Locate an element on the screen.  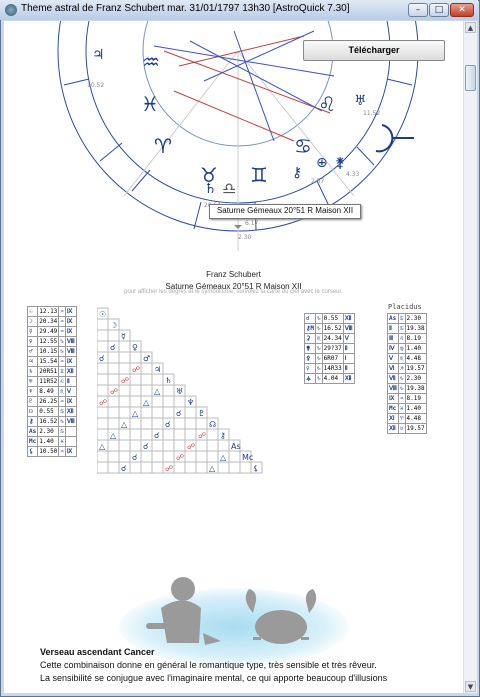
svg-text: 4.33 is located at coordinates (353, 174).